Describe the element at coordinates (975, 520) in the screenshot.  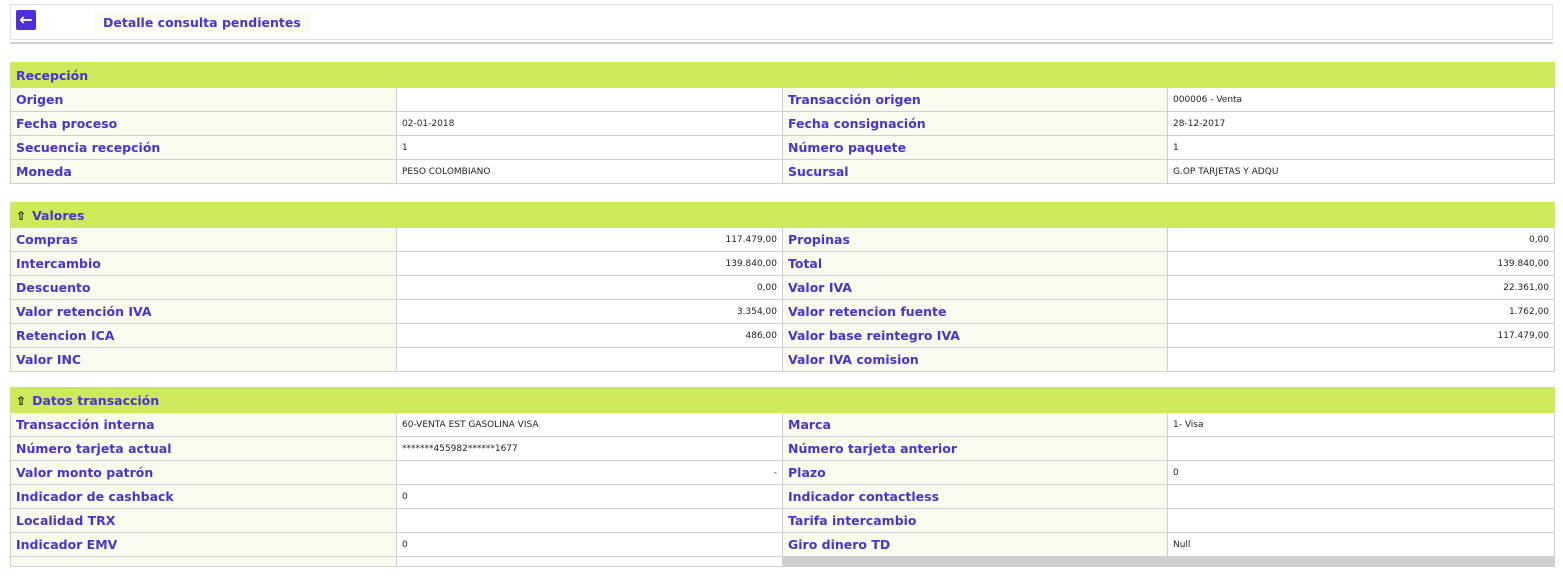
I see `field-label: Tarifa intercambio` at that location.